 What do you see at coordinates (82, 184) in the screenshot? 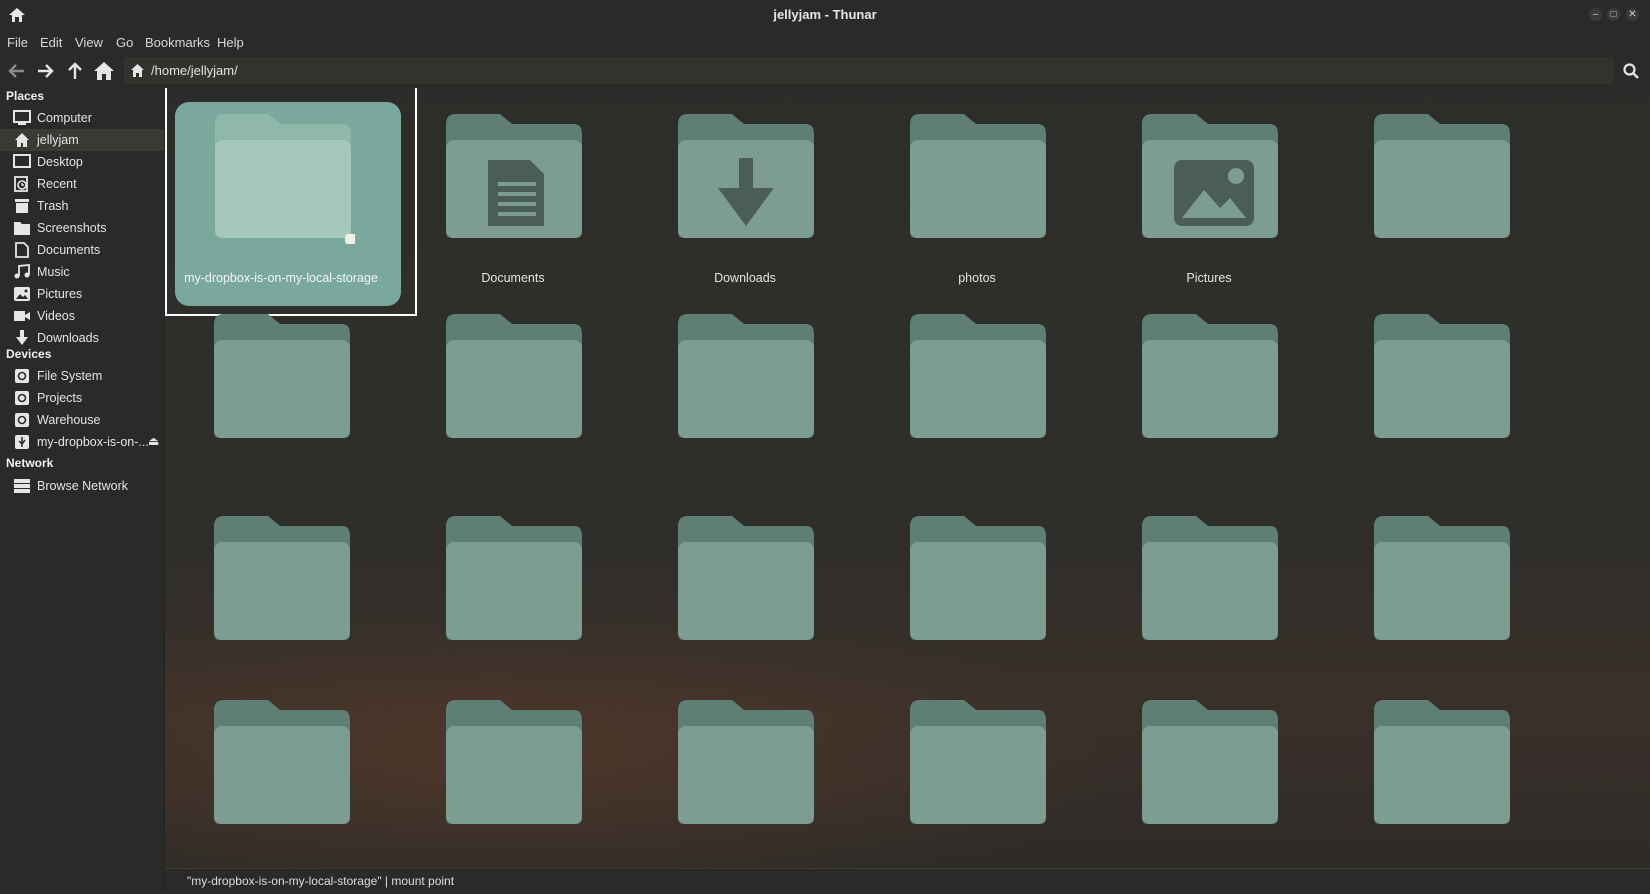
I see `sidebar-item-recent: Recent` at bounding box center [82, 184].